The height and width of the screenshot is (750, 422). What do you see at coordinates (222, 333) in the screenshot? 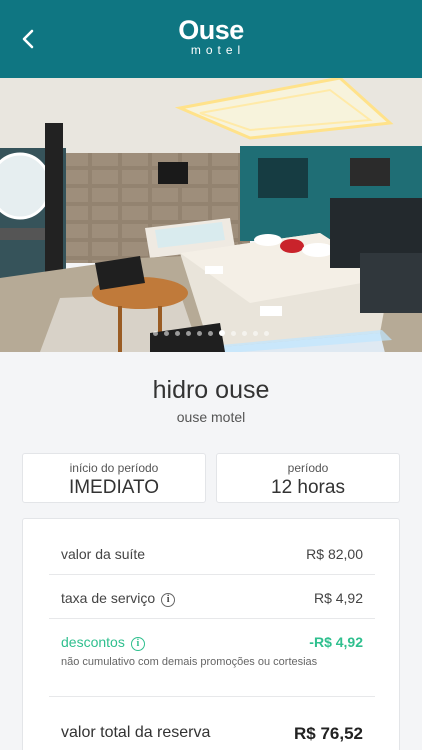
I see `carousel-dot-active` at bounding box center [222, 333].